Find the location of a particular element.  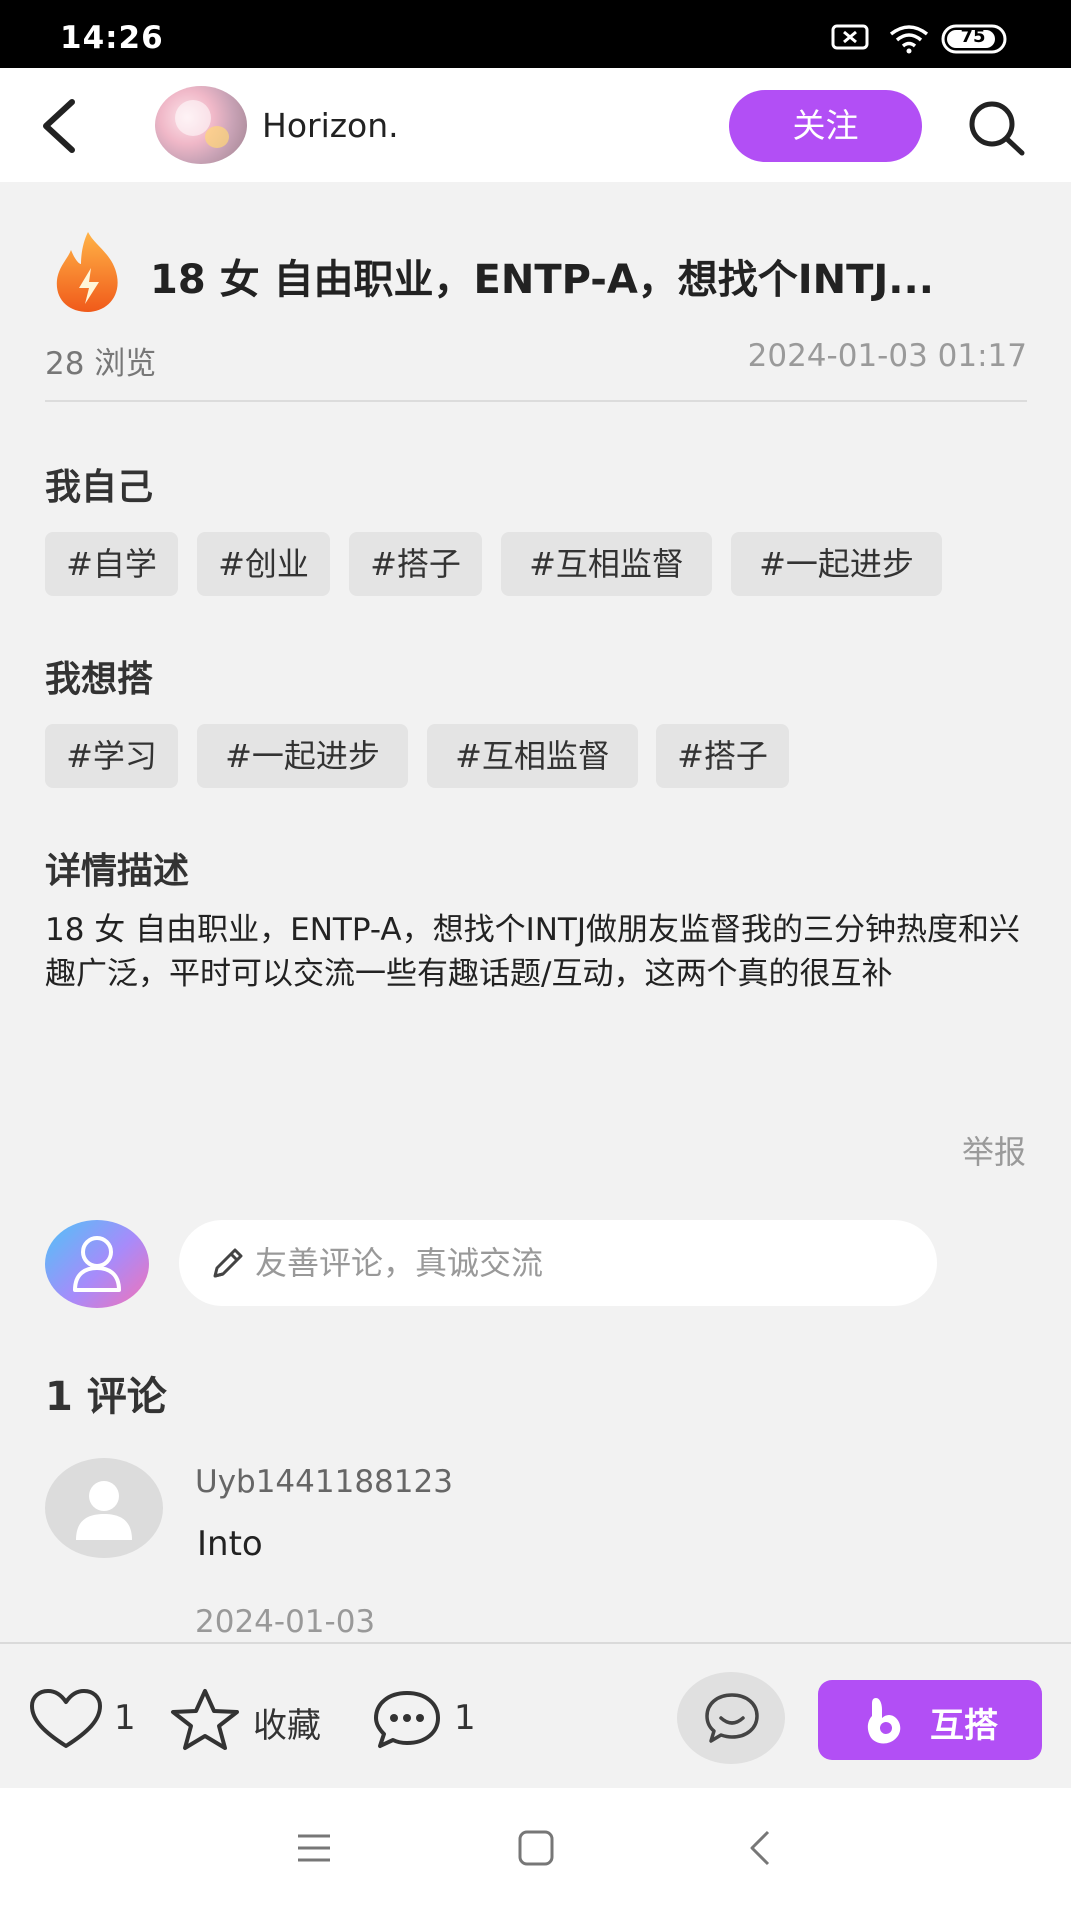

comment-compose is located at coordinates (537, 1265).